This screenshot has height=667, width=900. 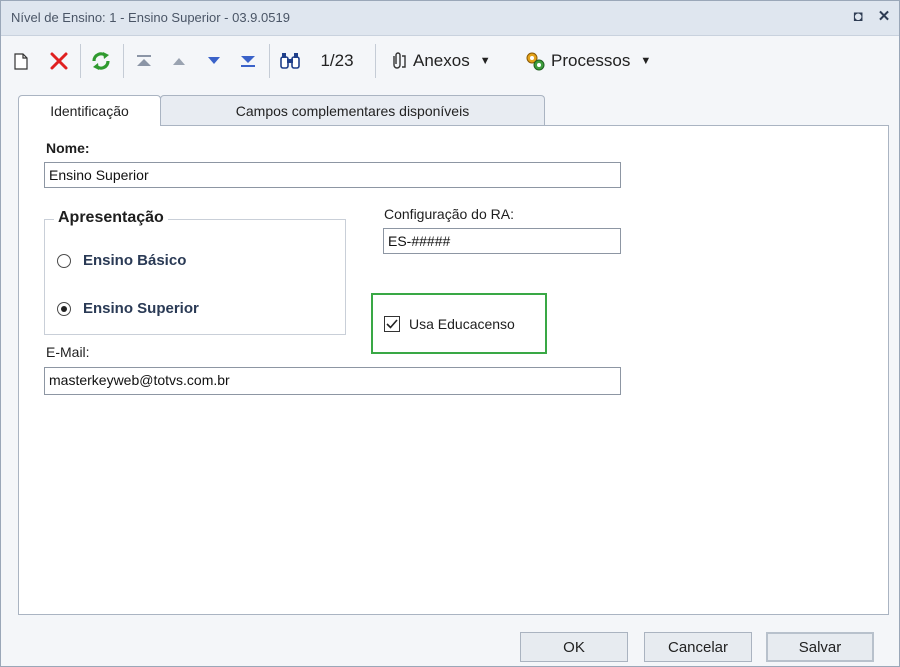 What do you see at coordinates (64, 308) in the screenshot?
I see `radio-circle-selected` at bounding box center [64, 308].